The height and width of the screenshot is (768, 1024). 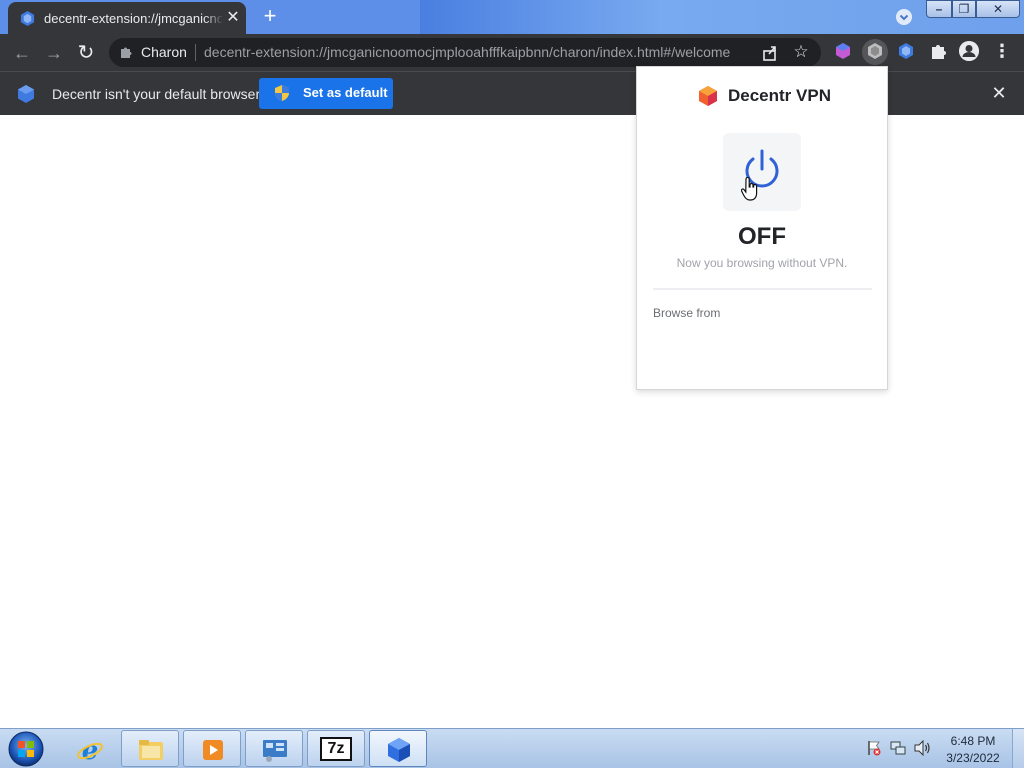 I want to click on internet-explorer-icon: e, so click(x=90, y=750).